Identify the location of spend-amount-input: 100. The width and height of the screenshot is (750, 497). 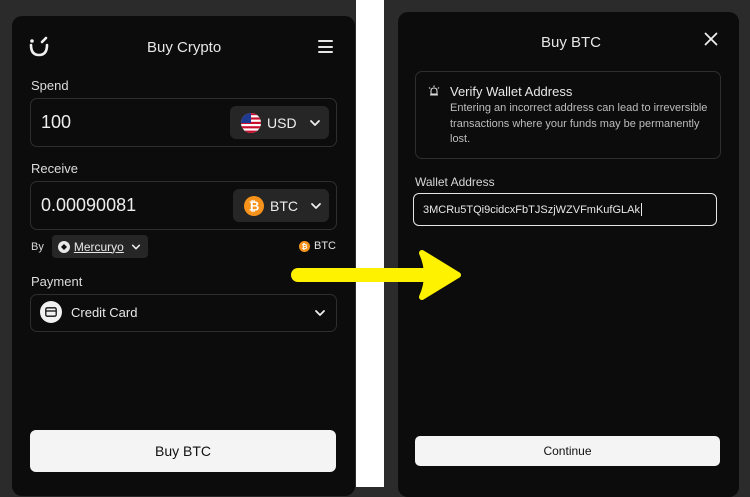
(56, 122).